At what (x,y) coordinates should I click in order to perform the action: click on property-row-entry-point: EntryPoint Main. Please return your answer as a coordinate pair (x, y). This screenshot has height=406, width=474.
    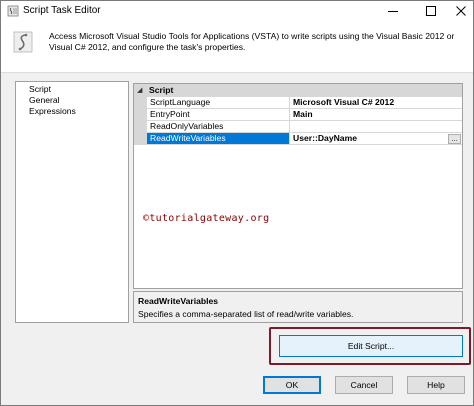
    Looking at the image, I should click on (298, 115).